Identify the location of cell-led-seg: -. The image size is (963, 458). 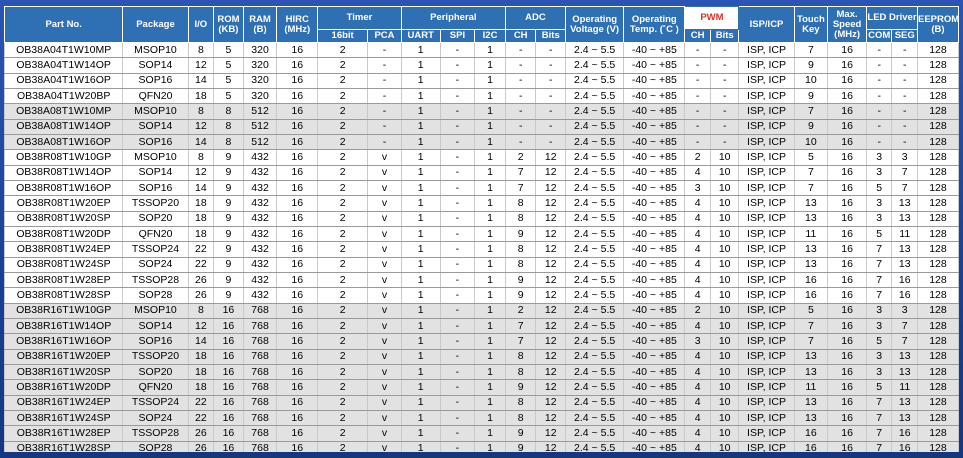
(904, 127).